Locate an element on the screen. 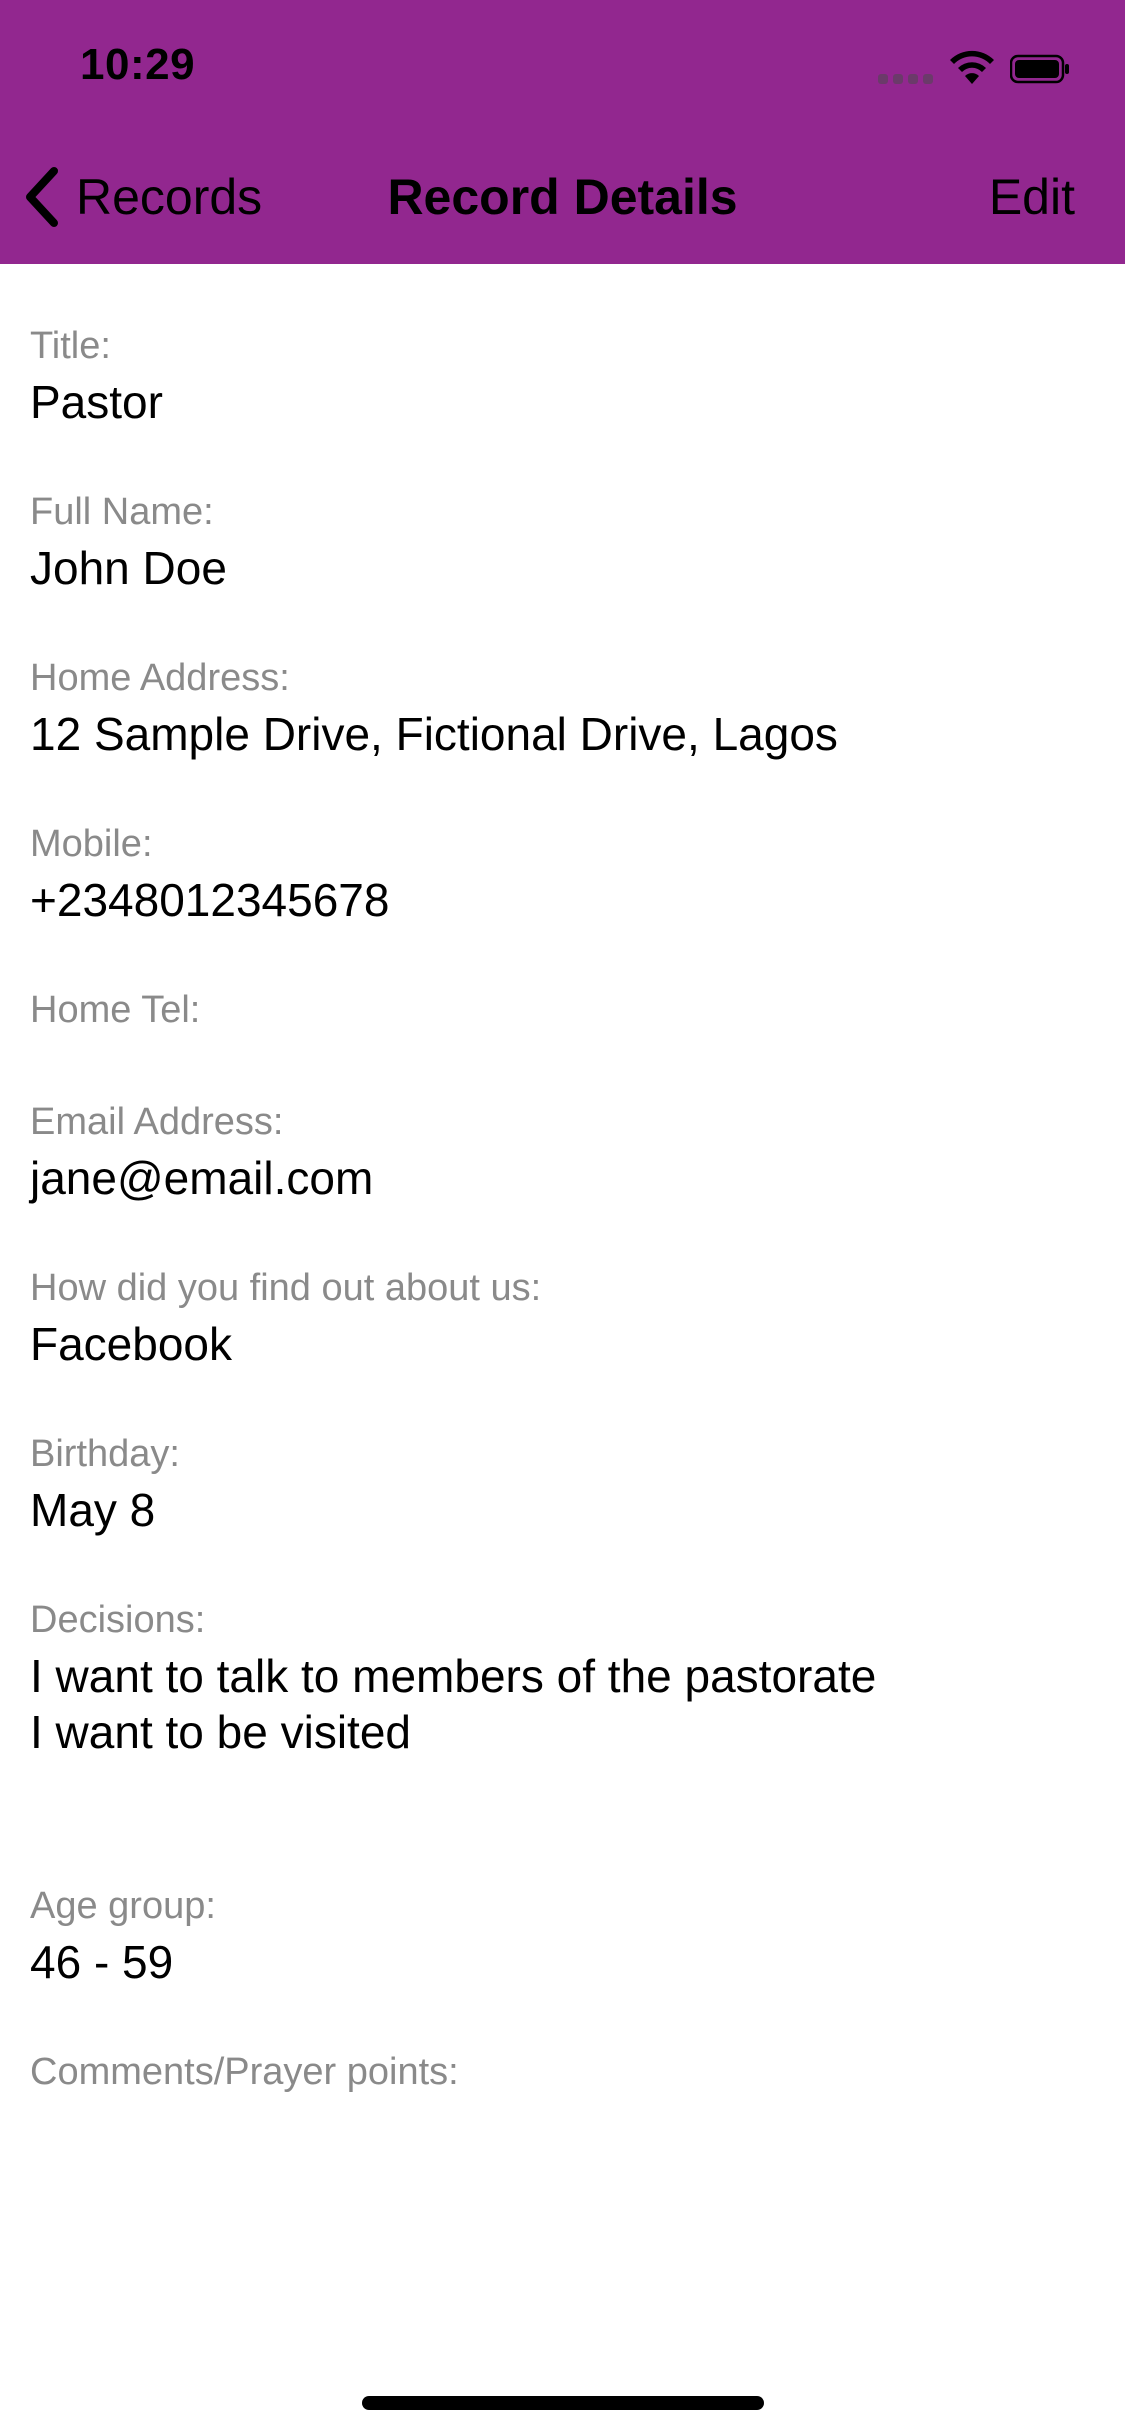 This screenshot has height=2436, width=1125. field-label: Home Address: is located at coordinates (160, 678).